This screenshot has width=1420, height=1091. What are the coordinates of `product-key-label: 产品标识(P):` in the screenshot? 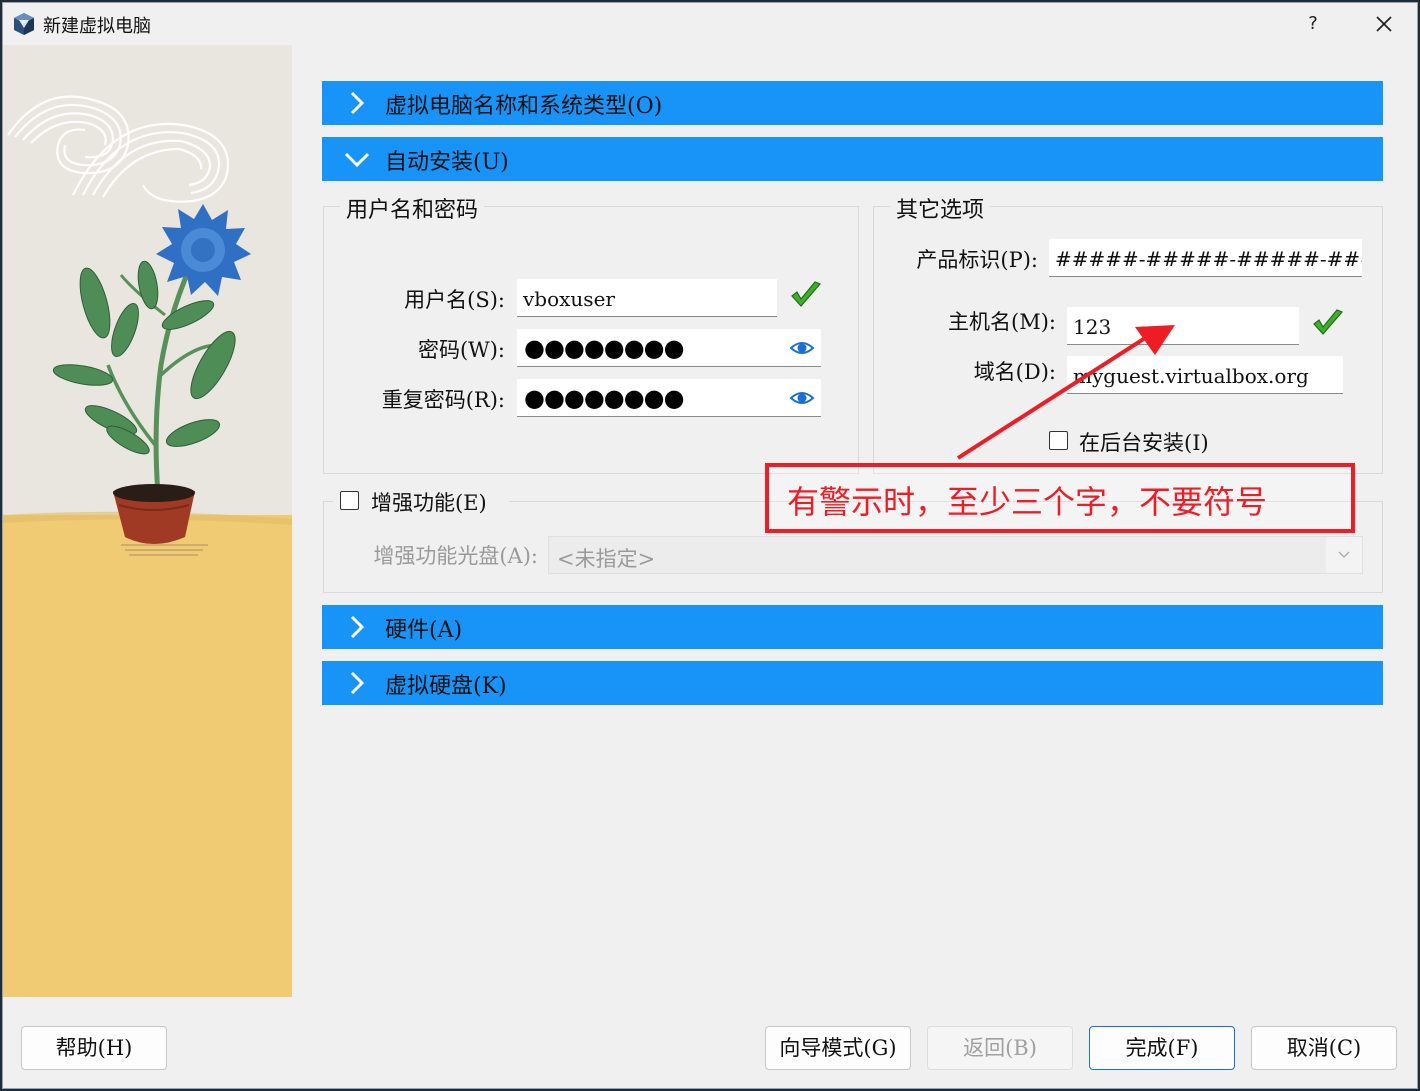 It's located at (977, 260).